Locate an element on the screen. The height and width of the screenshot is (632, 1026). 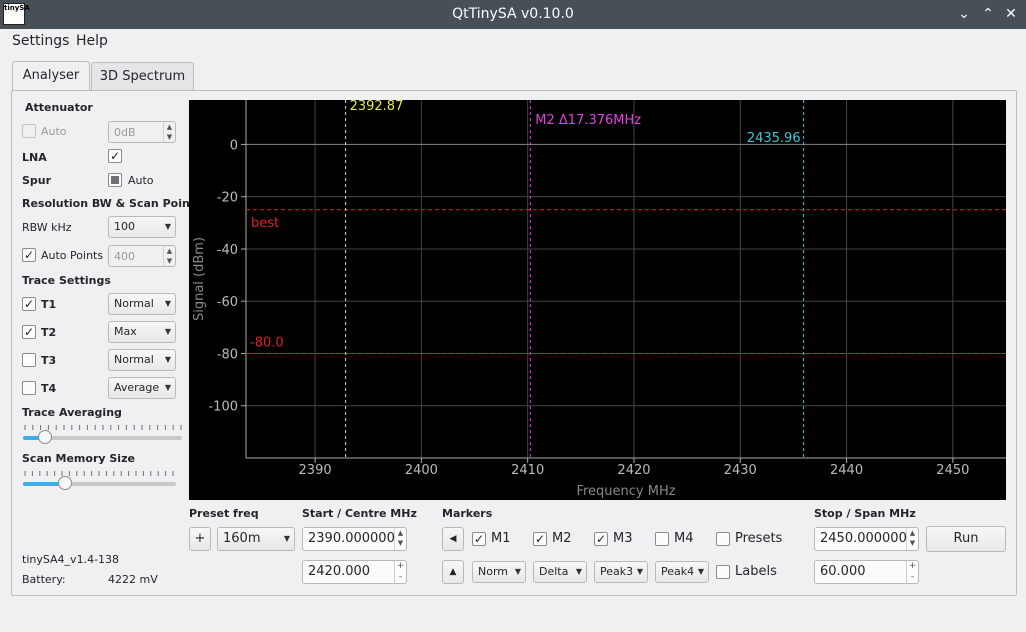
scan-memory-handle is located at coordinates (65, 483).